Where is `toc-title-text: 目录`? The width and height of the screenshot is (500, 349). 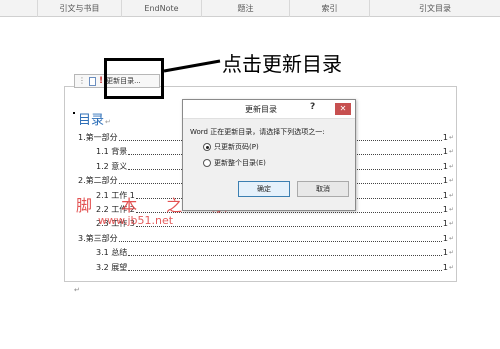
toc-title-text: 目录 is located at coordinates (91, 120).